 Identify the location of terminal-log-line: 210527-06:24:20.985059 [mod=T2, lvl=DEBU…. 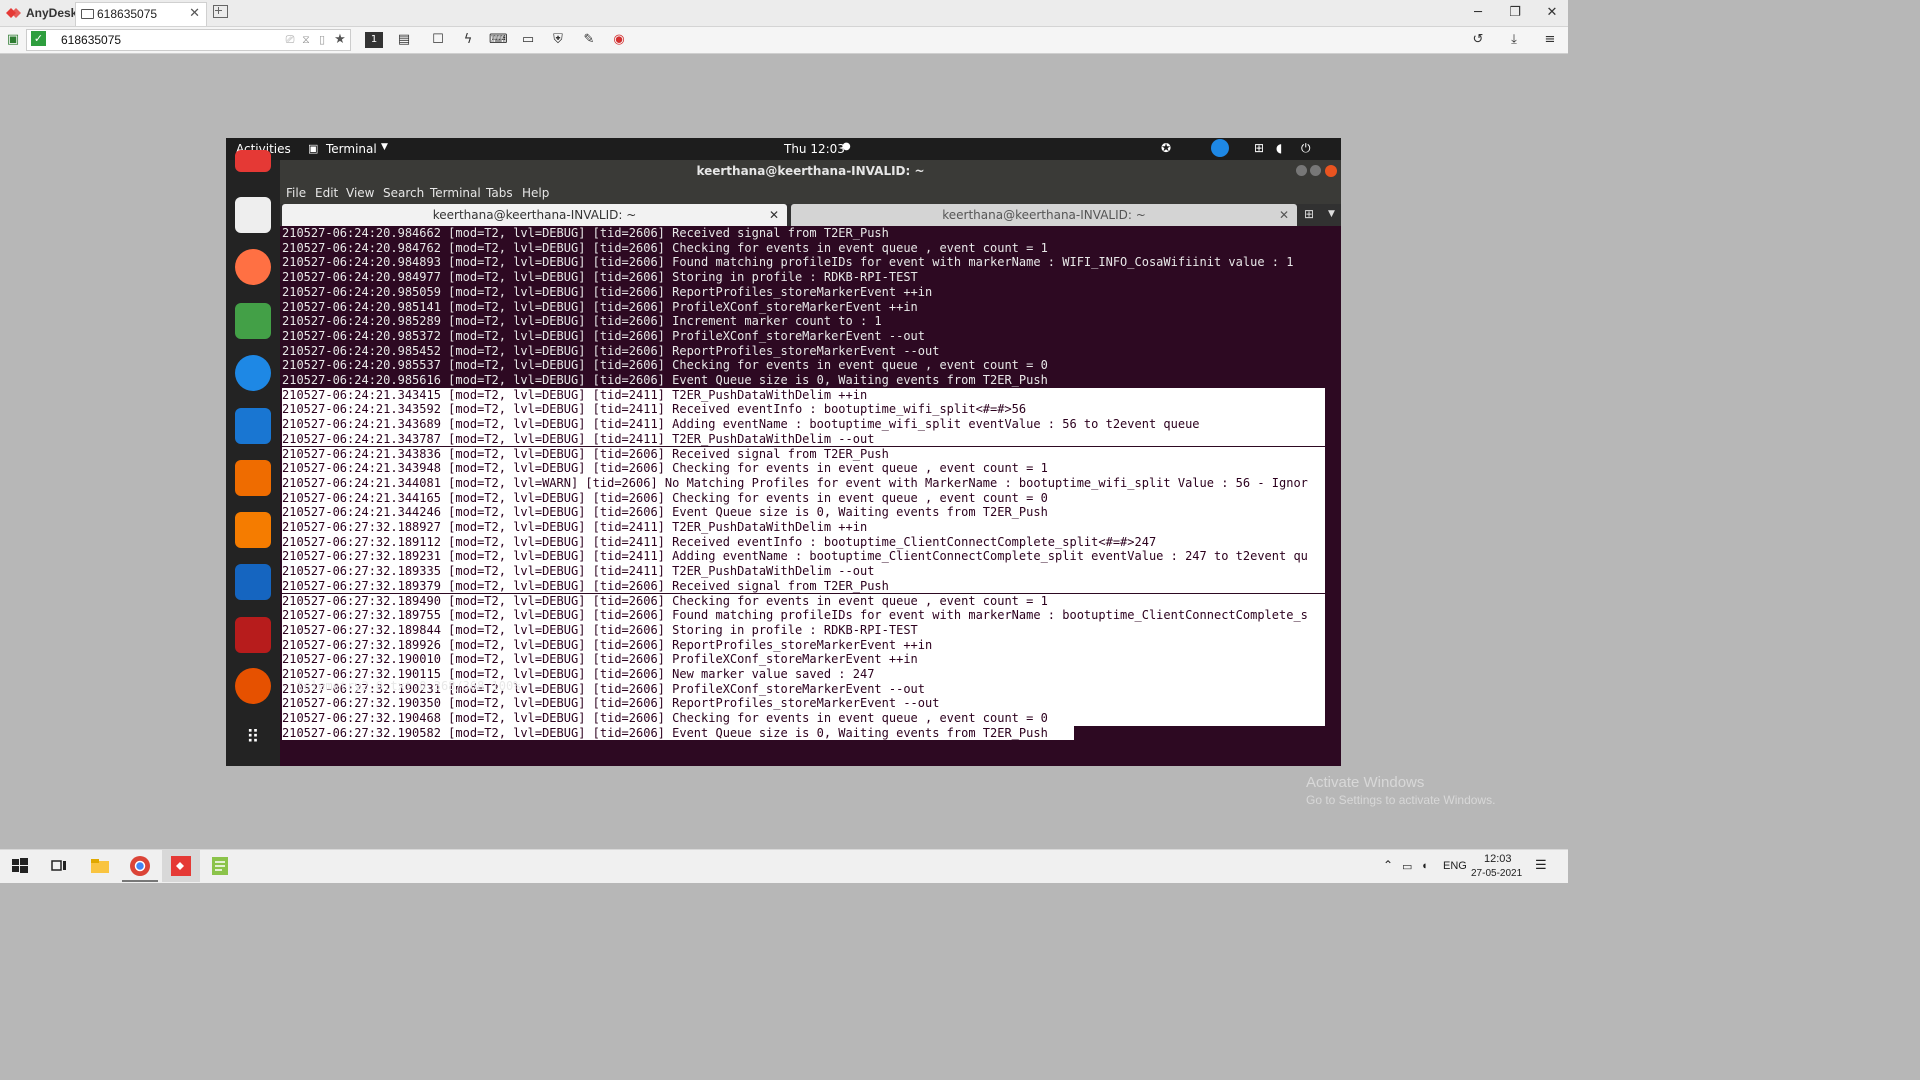
(607, 291).